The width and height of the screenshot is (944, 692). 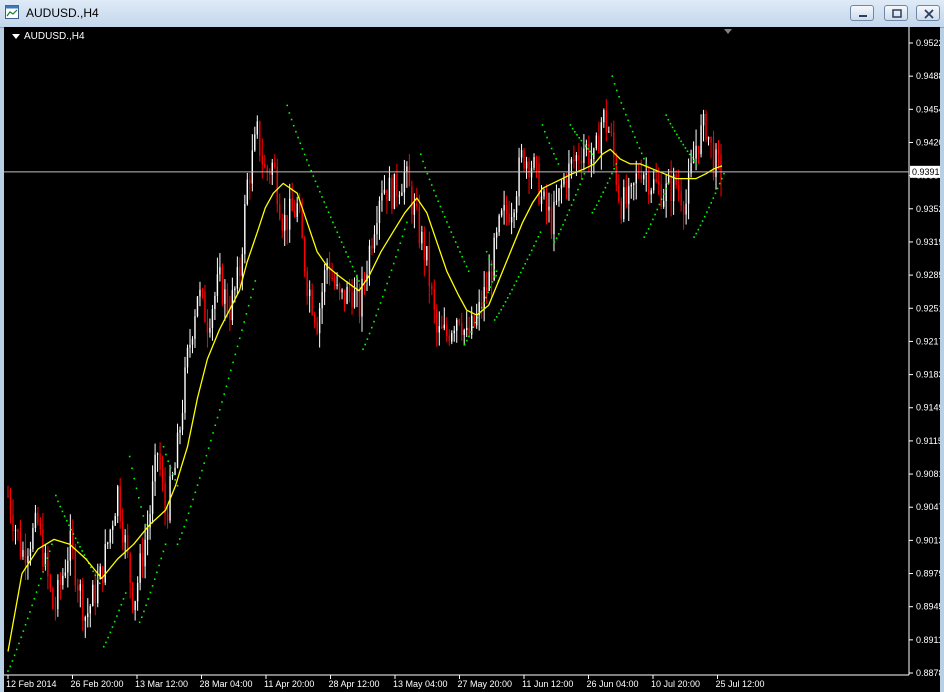 I want to click on close-button, so click(x=928, y=13).